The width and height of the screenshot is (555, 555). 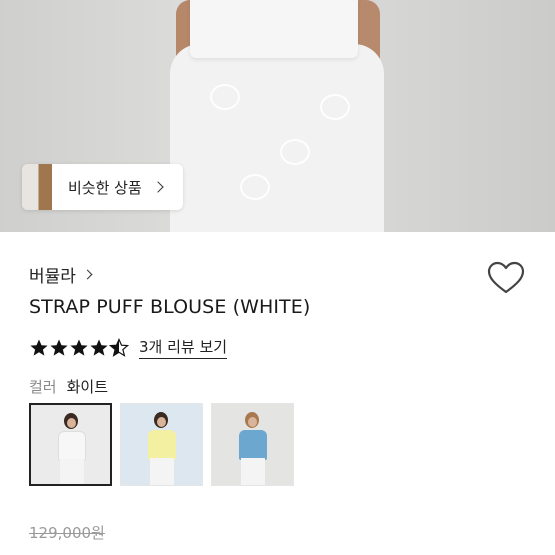 What do you see at coordinates (183, 347) in the screenshot?
I see `view-reviews-link: 3개 리뷰 보기` at bounding box center [183, 347].